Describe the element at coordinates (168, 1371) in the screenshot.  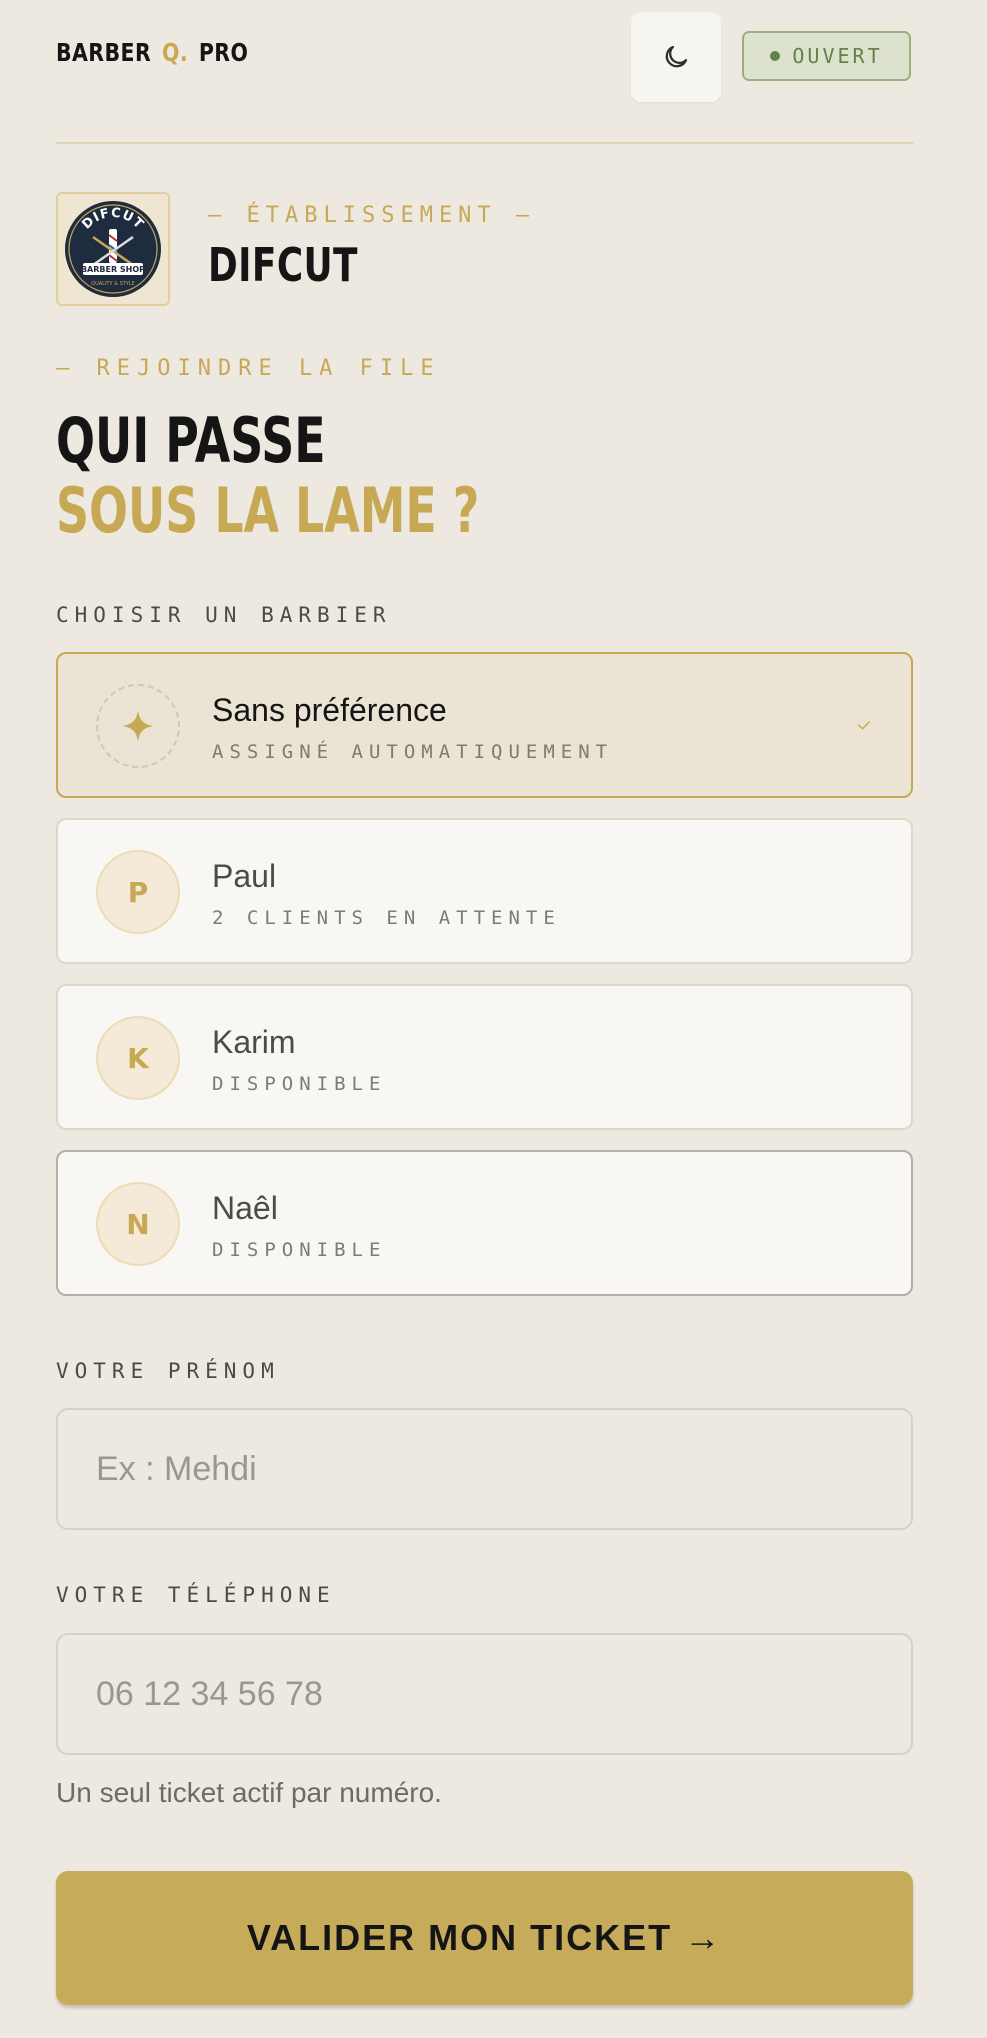
I see `firstname-label: VOTRE PRÉNOM` at that location.